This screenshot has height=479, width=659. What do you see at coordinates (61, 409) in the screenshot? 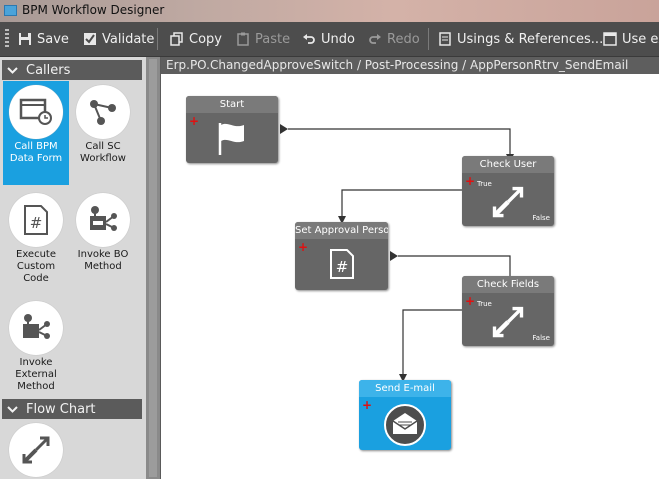
I see `flowchart-label: Flow Chart` at bounding box center [61, 409].